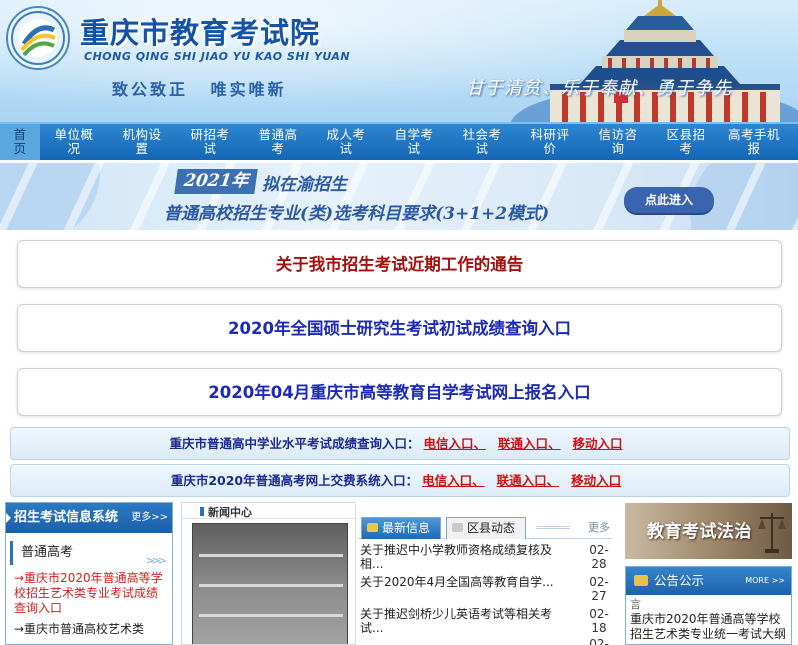  What do you see at coordinates (669, 200) in the screenshot?
I see `banner-enter-button: 点此进入` at bounding box center [669, 200].